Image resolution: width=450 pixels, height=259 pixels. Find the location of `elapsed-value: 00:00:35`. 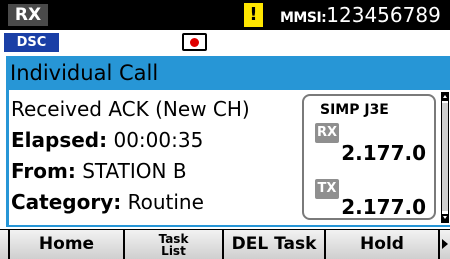

elapsed-value: 00:00:35 is located at coordinates (158, 140).